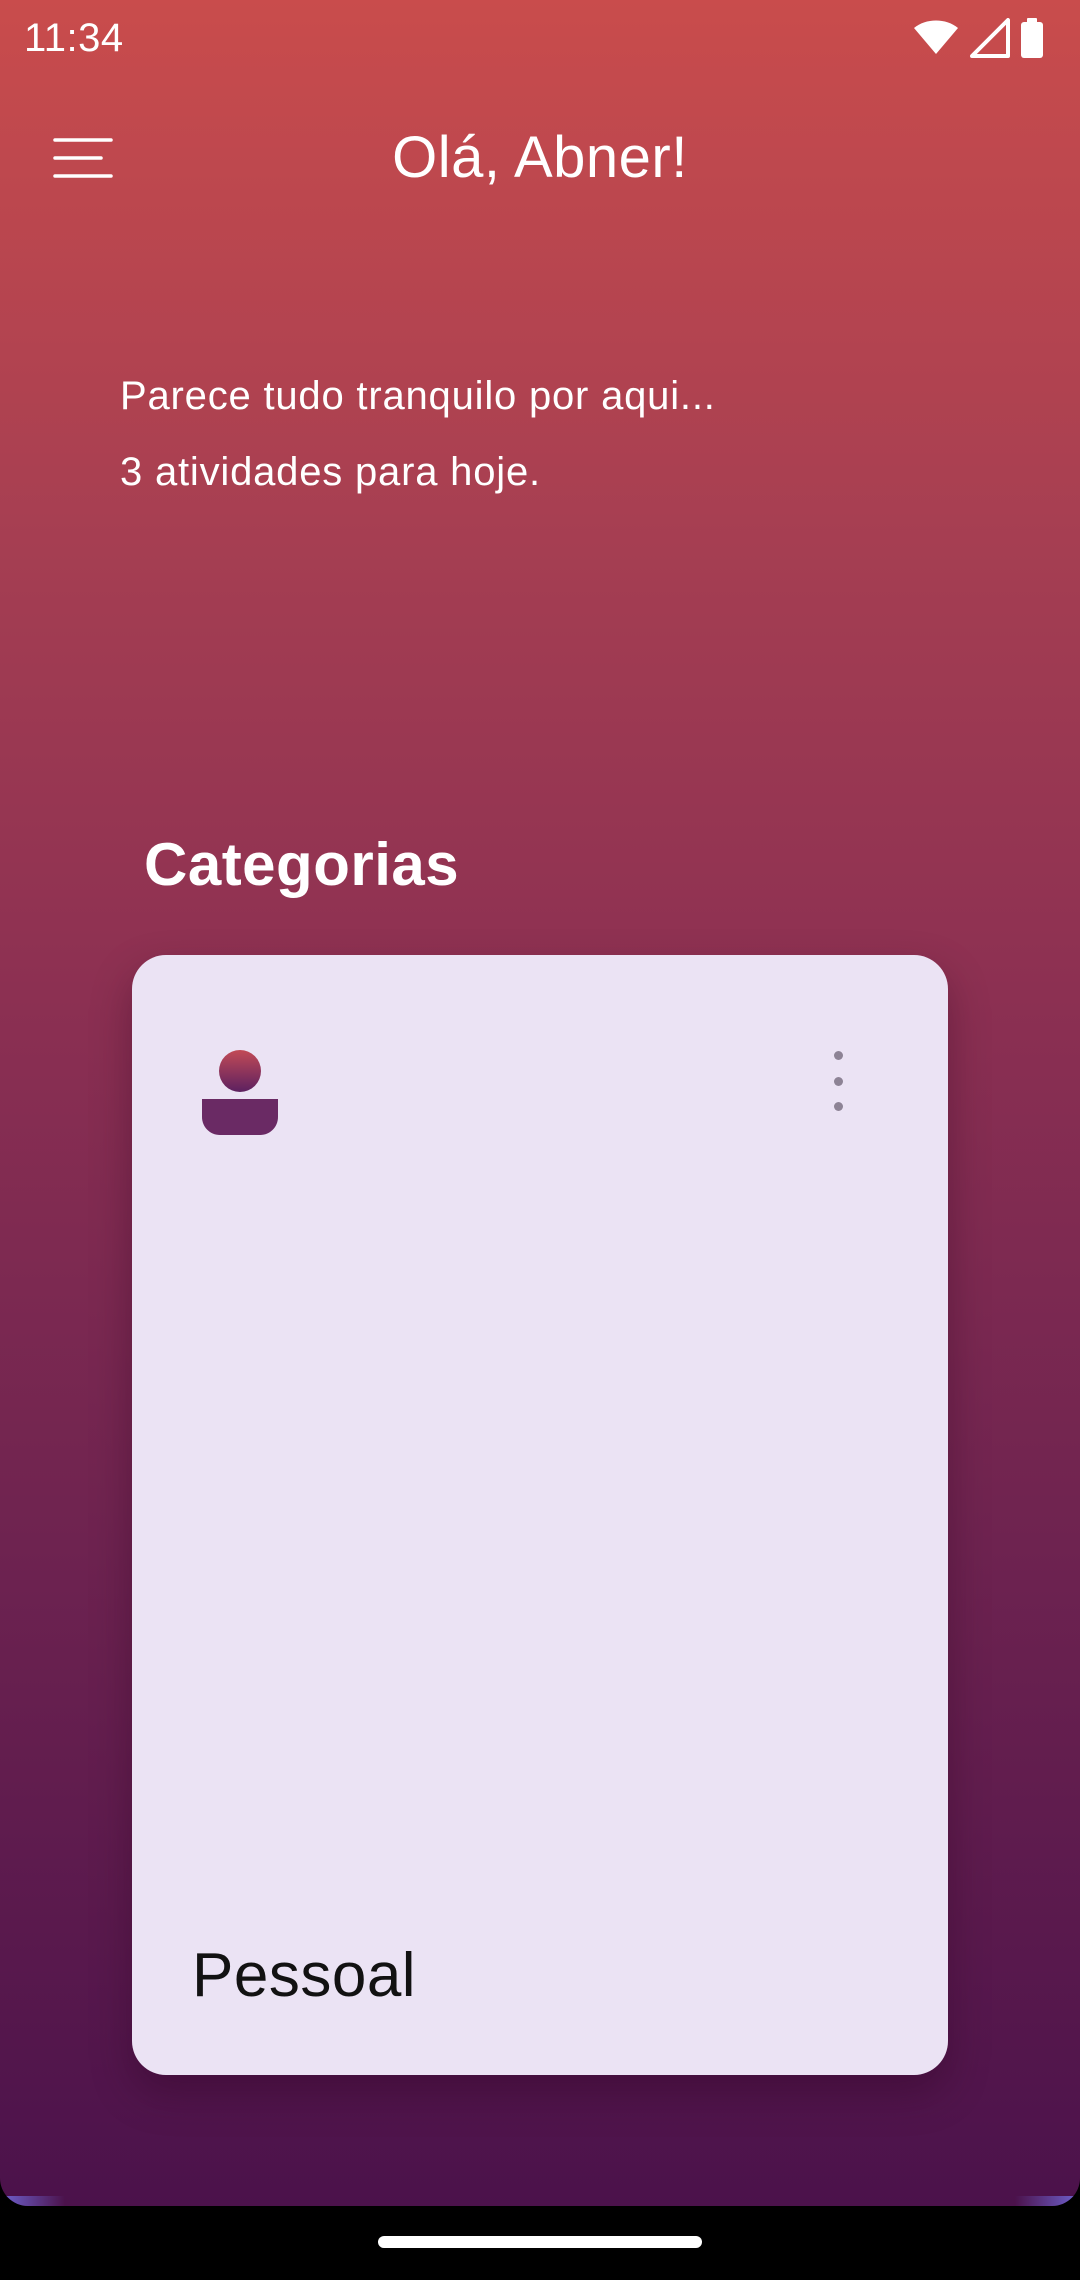  Describe the element at coordinates (540, 38) in the screenshot. I see `status-bar: 11:34` at that location.